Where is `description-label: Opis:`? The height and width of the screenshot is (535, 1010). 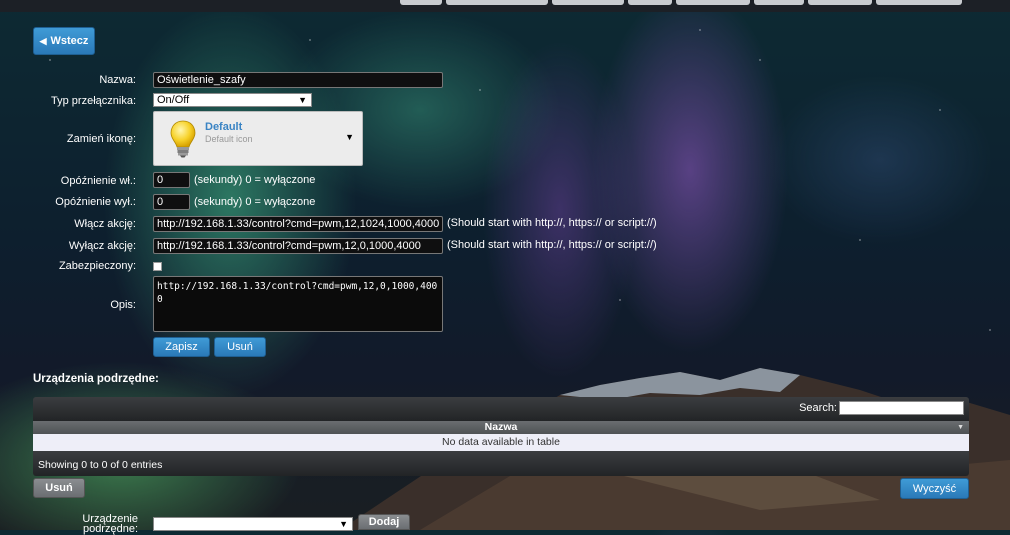 description-label: Opis: is located at coordinates (123, 305).